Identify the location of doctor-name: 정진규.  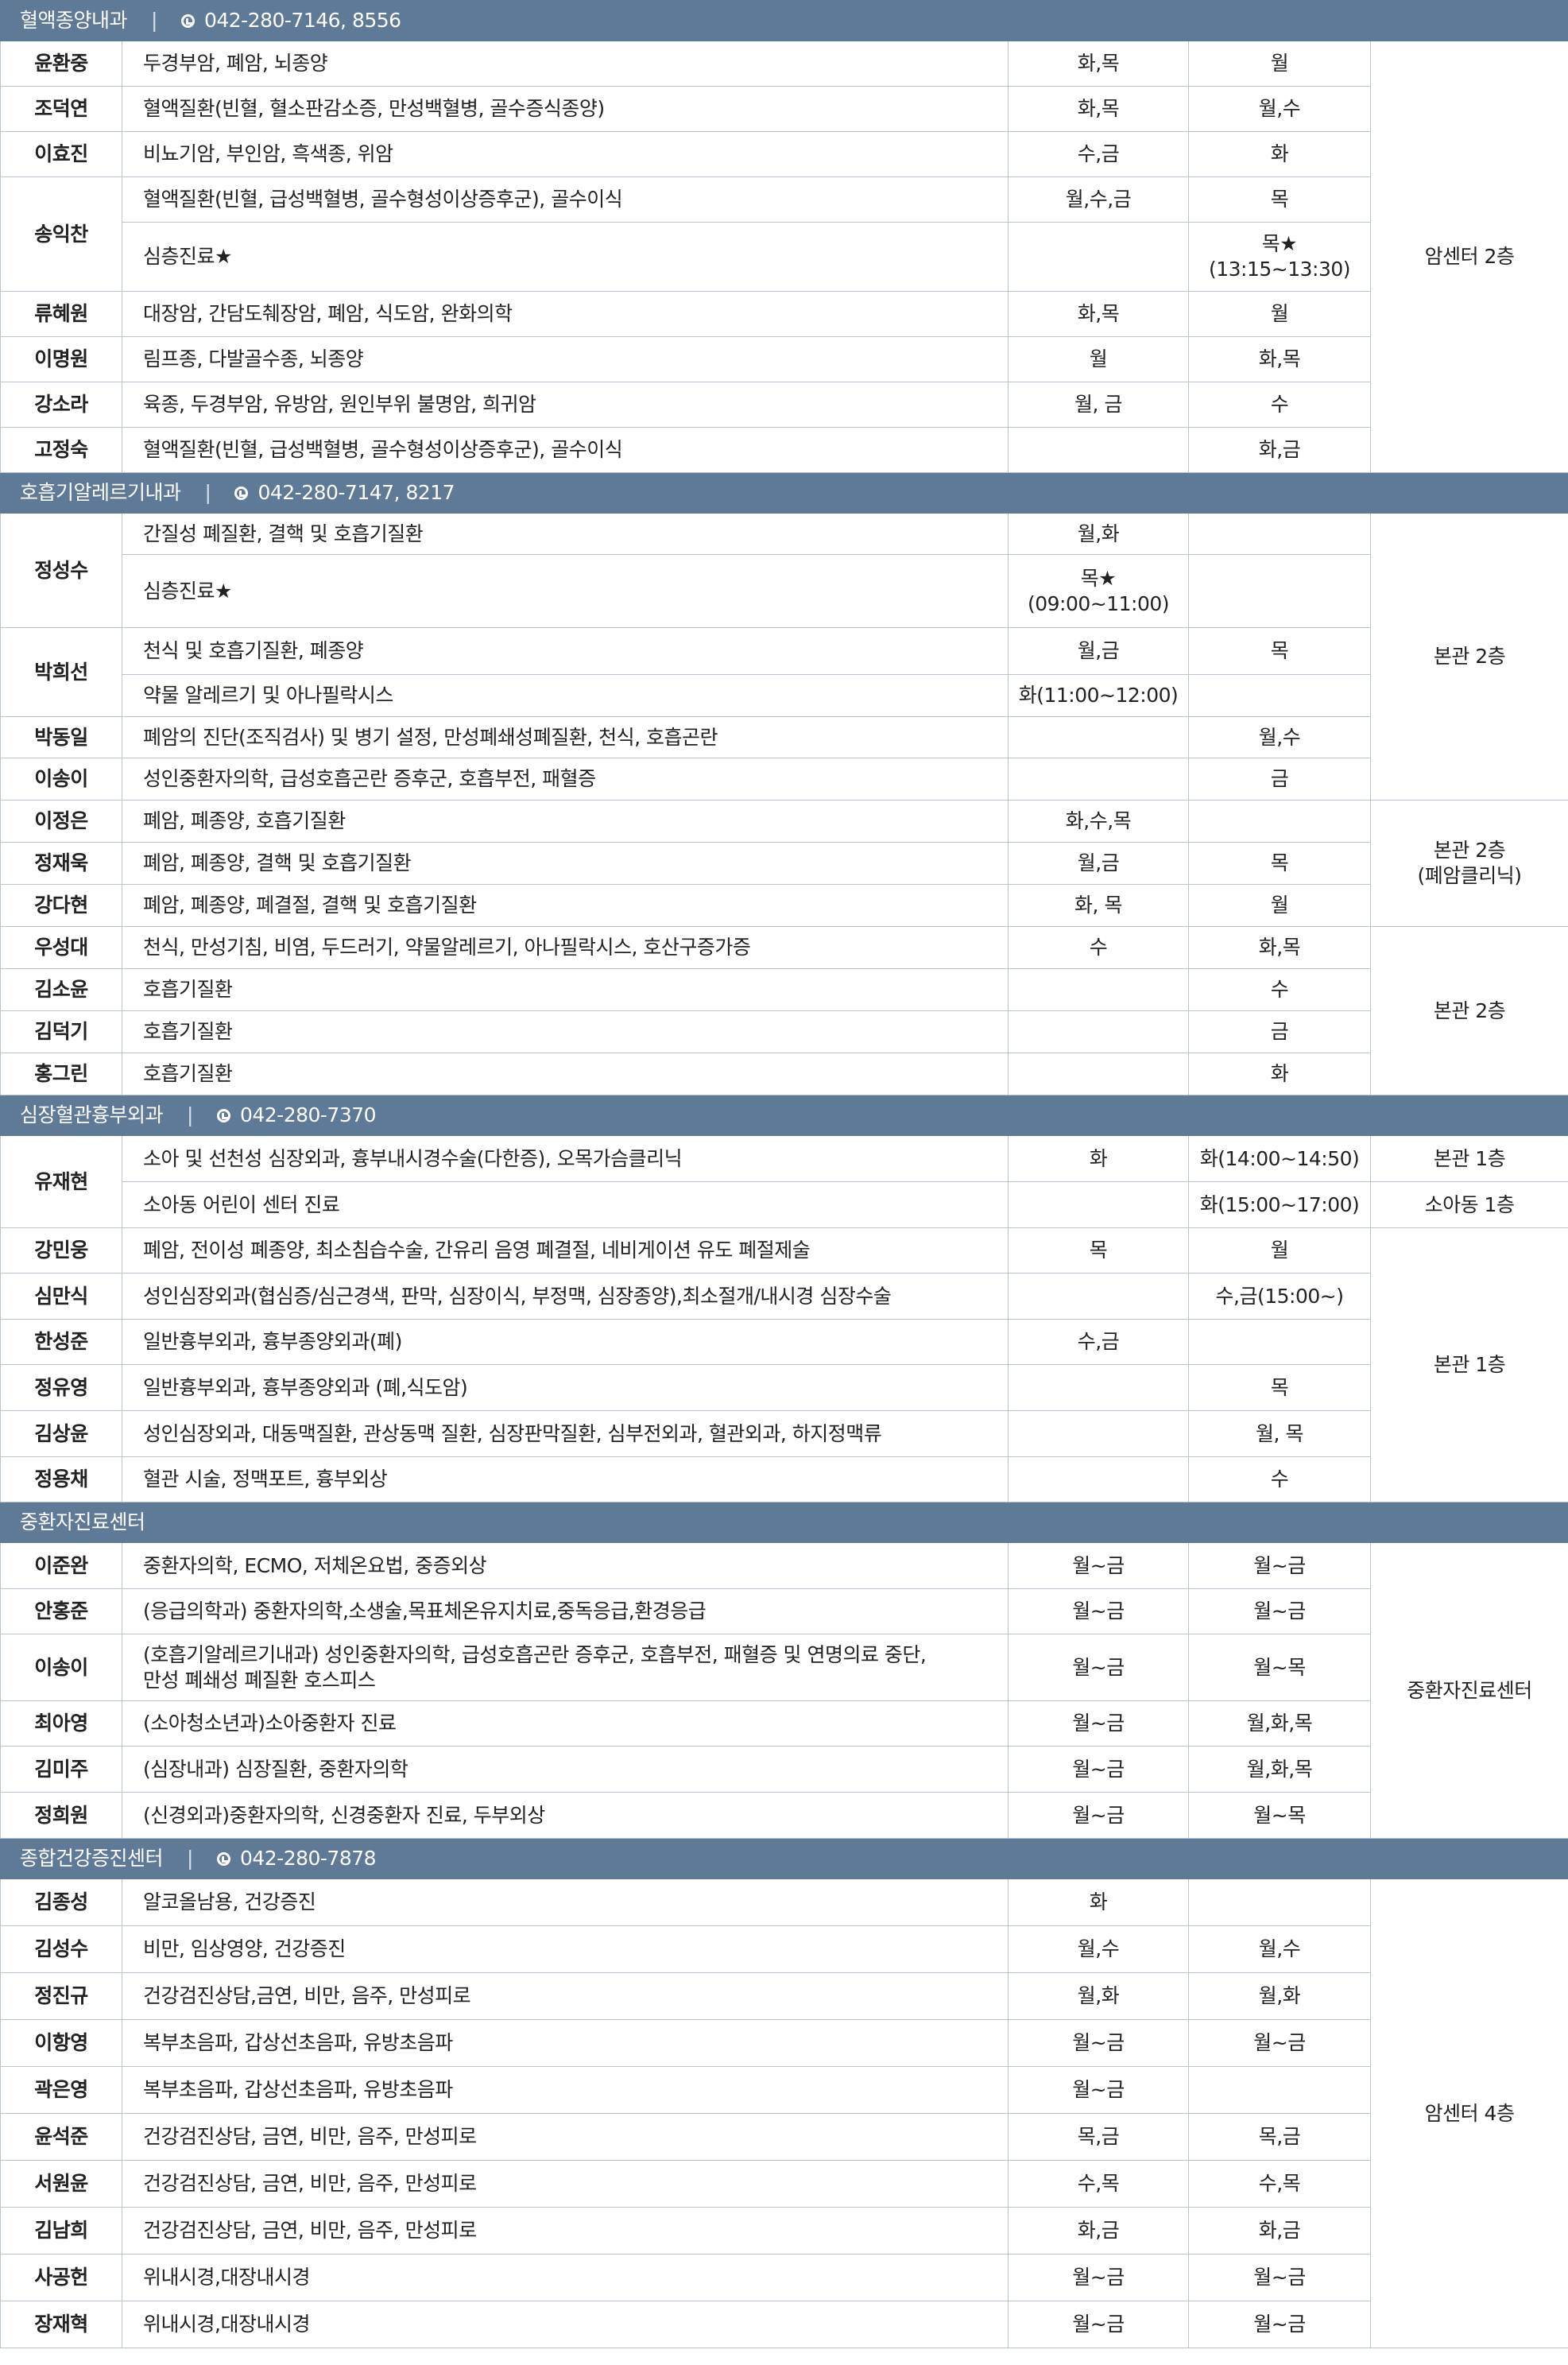
(61, 1996).